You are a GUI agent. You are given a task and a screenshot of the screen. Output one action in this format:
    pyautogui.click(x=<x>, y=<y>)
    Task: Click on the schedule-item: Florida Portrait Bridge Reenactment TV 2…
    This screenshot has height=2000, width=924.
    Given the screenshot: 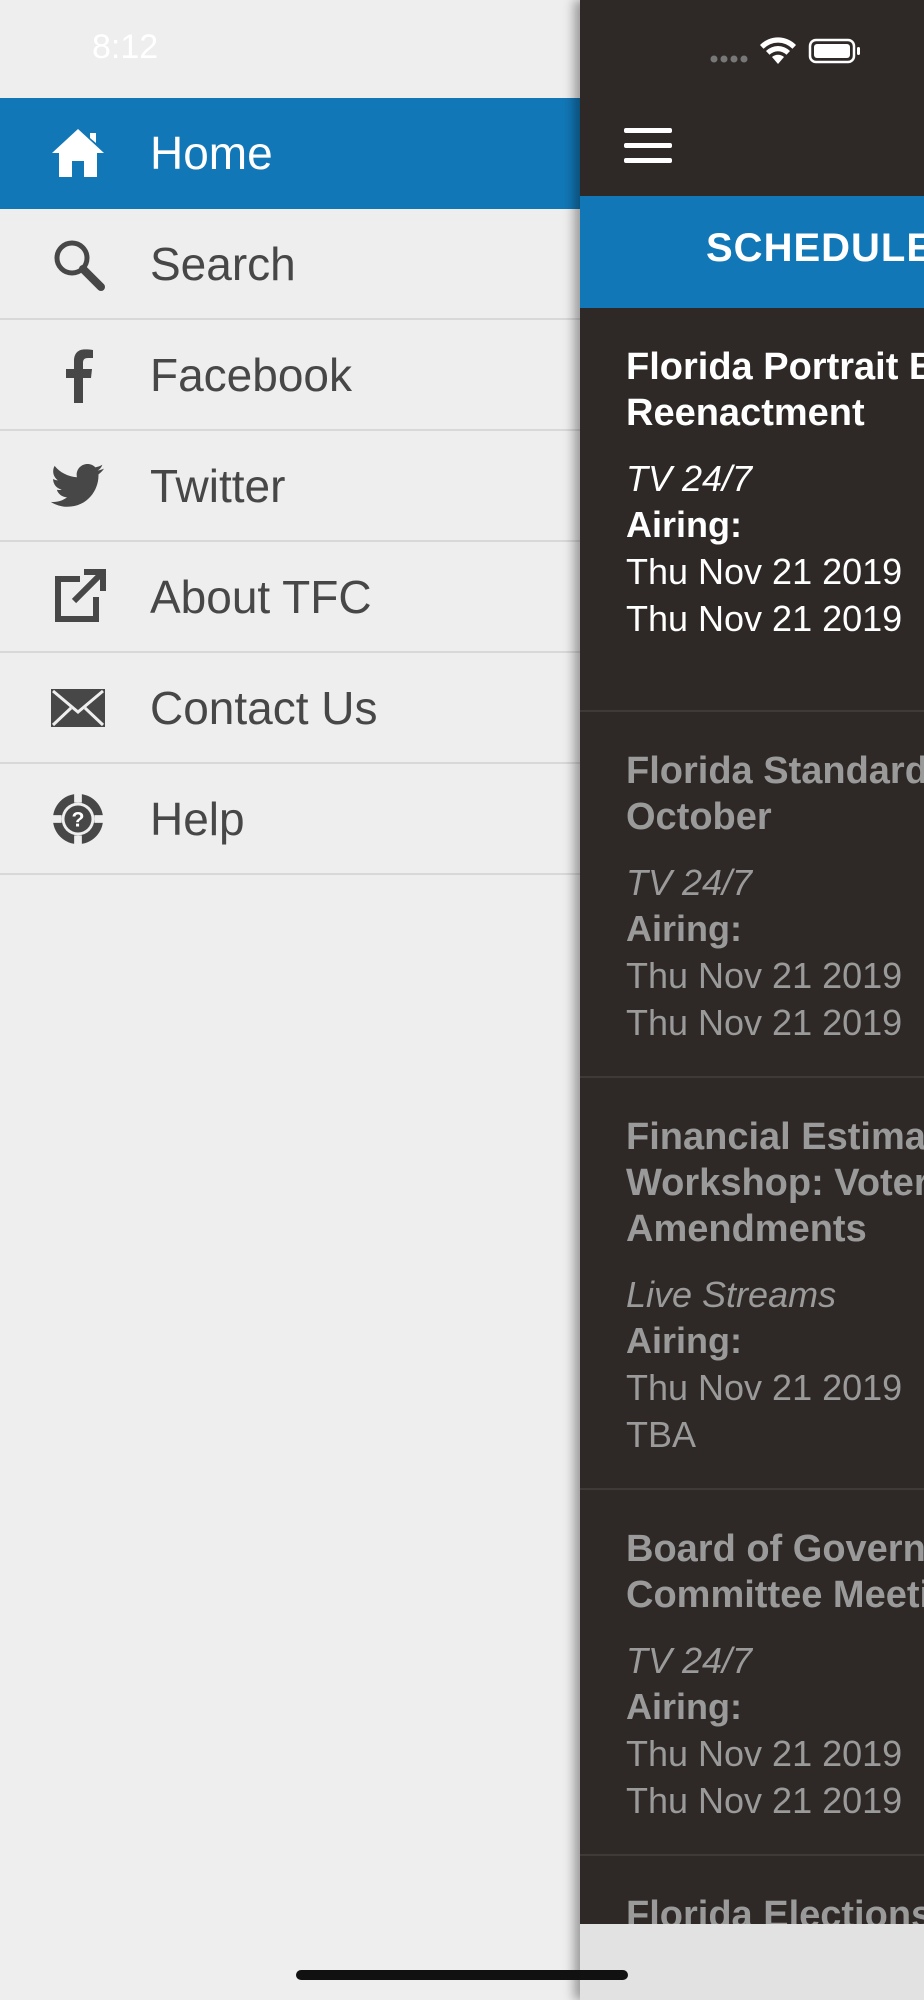 What is the action you would take?
    pyautogui.click(x=752, y=510)
    